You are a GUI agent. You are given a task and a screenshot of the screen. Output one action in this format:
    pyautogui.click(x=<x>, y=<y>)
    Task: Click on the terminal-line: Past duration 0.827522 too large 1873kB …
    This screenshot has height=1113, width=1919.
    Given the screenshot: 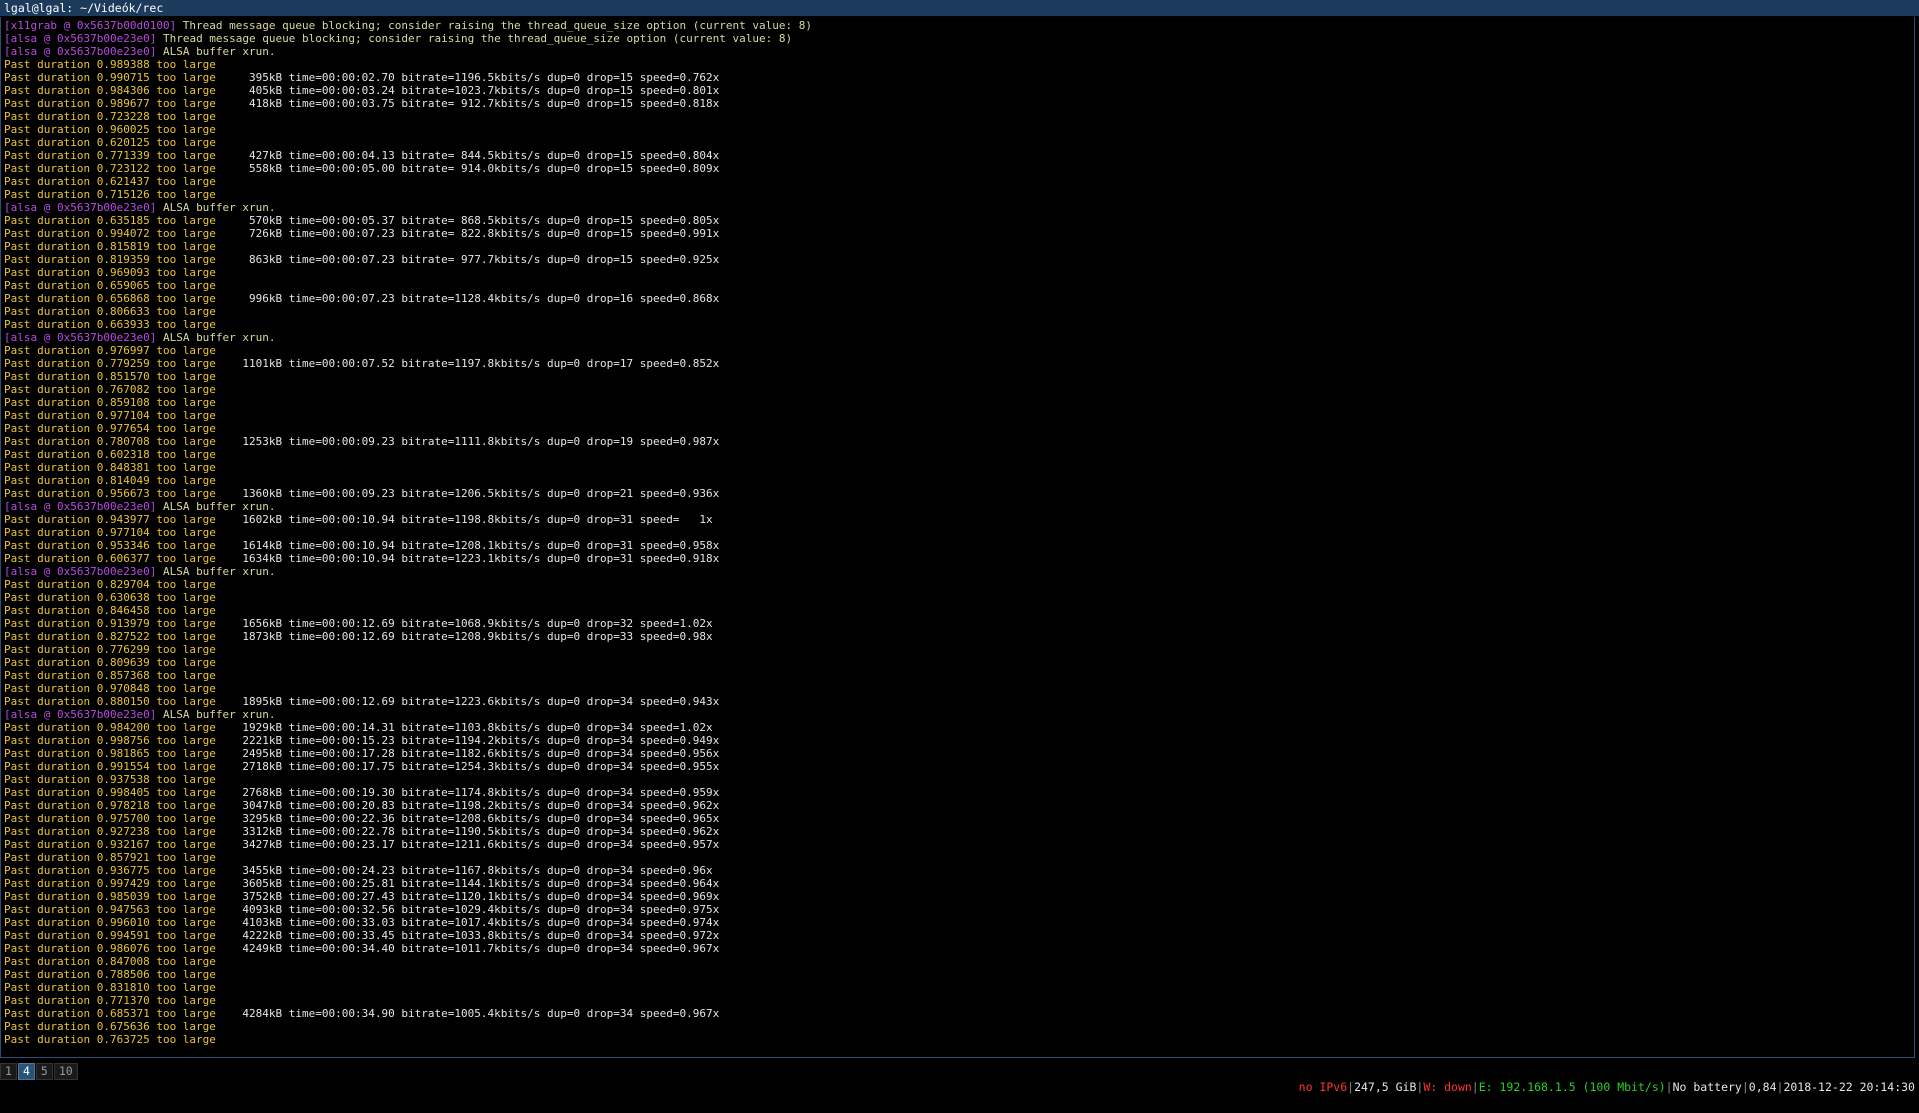 What is the action you would take?
    pyautogui.click(x=959, y=636)
    